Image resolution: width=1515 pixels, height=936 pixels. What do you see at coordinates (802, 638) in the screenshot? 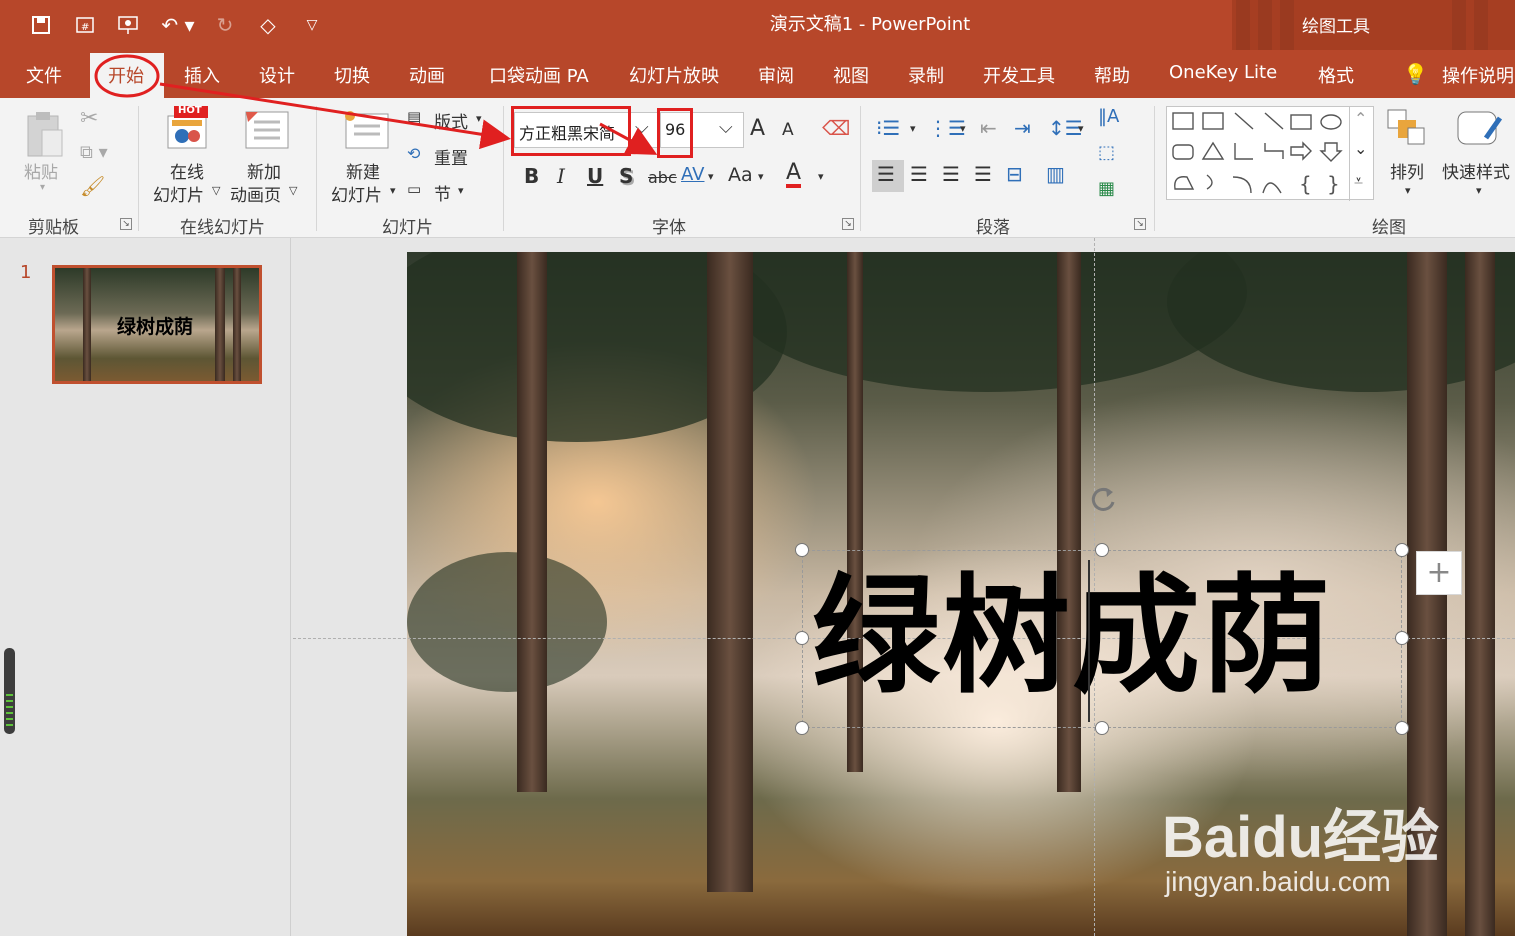
I see `resize-handle-left` at bounding box center [802, 638].